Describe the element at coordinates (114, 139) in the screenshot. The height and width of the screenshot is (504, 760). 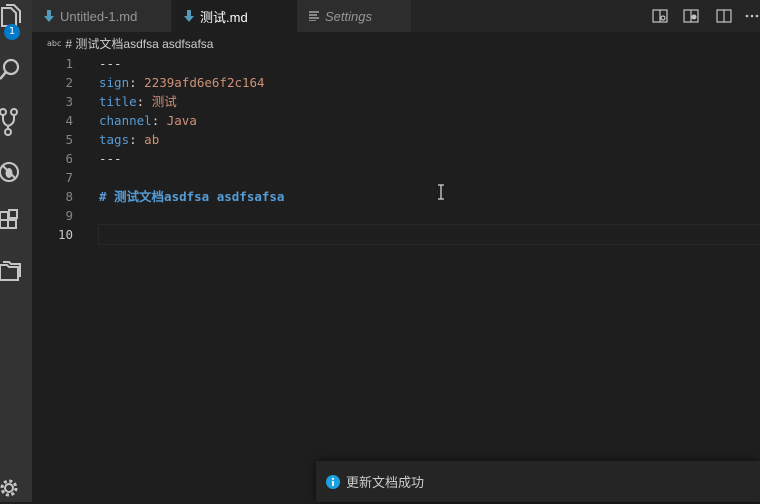
I see `code-token: tags` at that location.